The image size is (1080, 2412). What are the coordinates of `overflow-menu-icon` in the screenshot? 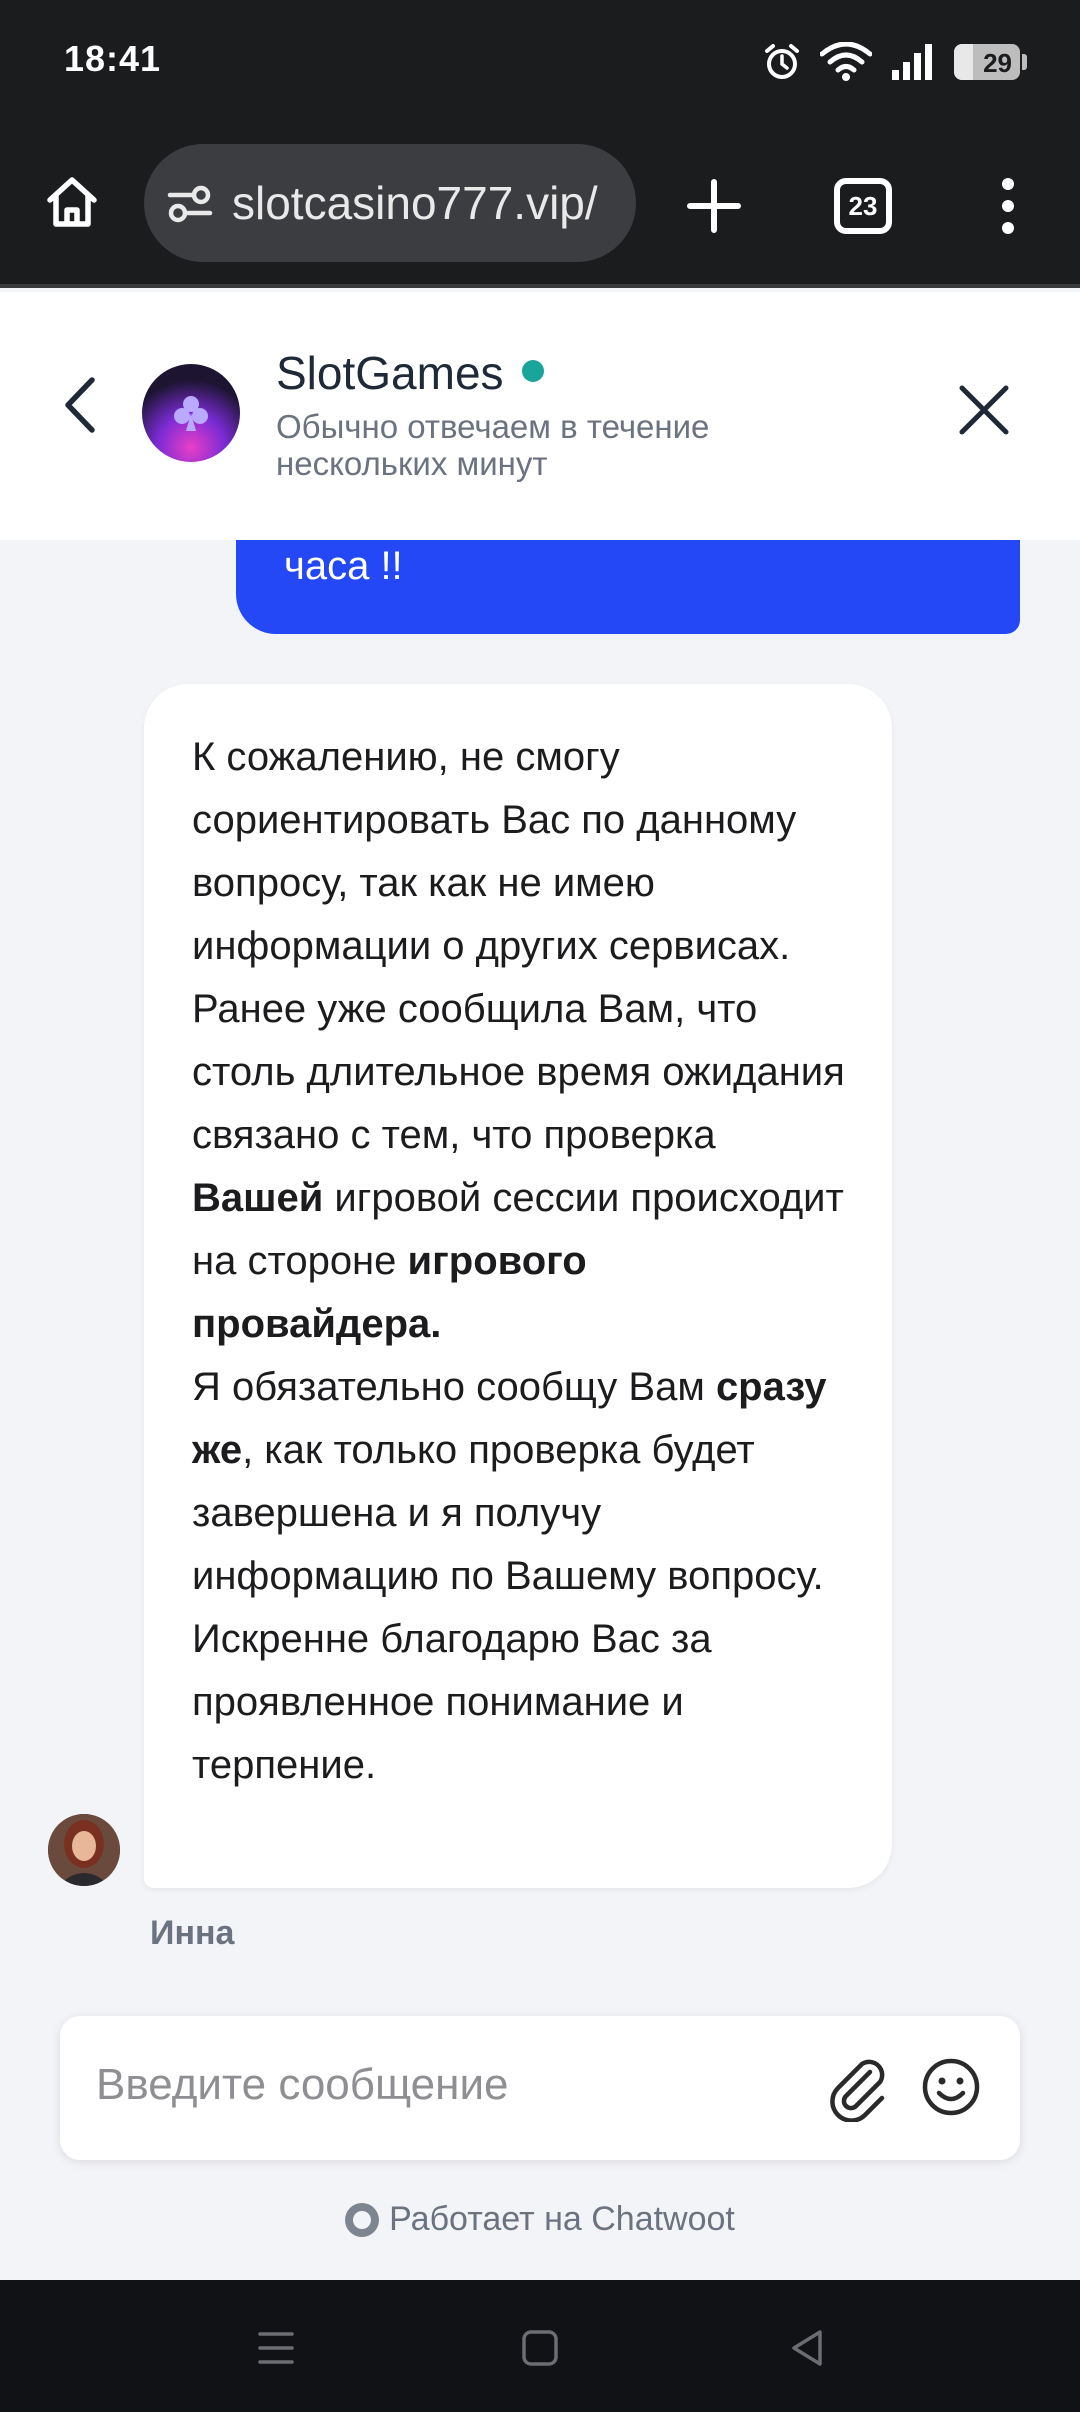 It's located at (1008, 206).